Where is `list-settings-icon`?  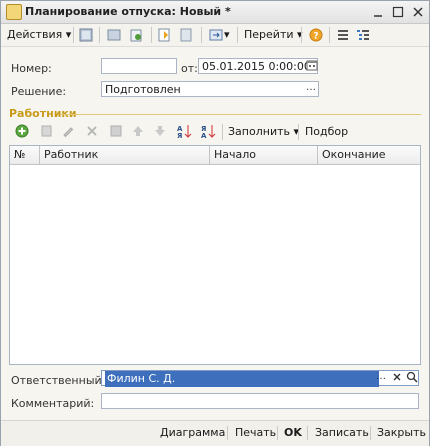
list-settings-icon is located at coordinates (343, 35).